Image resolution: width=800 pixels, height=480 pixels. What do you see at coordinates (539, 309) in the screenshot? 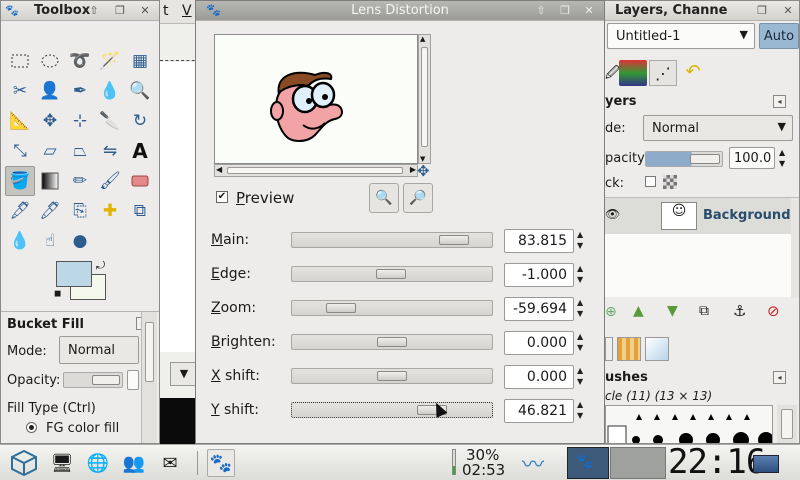
I see `param-value-field: -59.694` at bounding box center [539, 309].